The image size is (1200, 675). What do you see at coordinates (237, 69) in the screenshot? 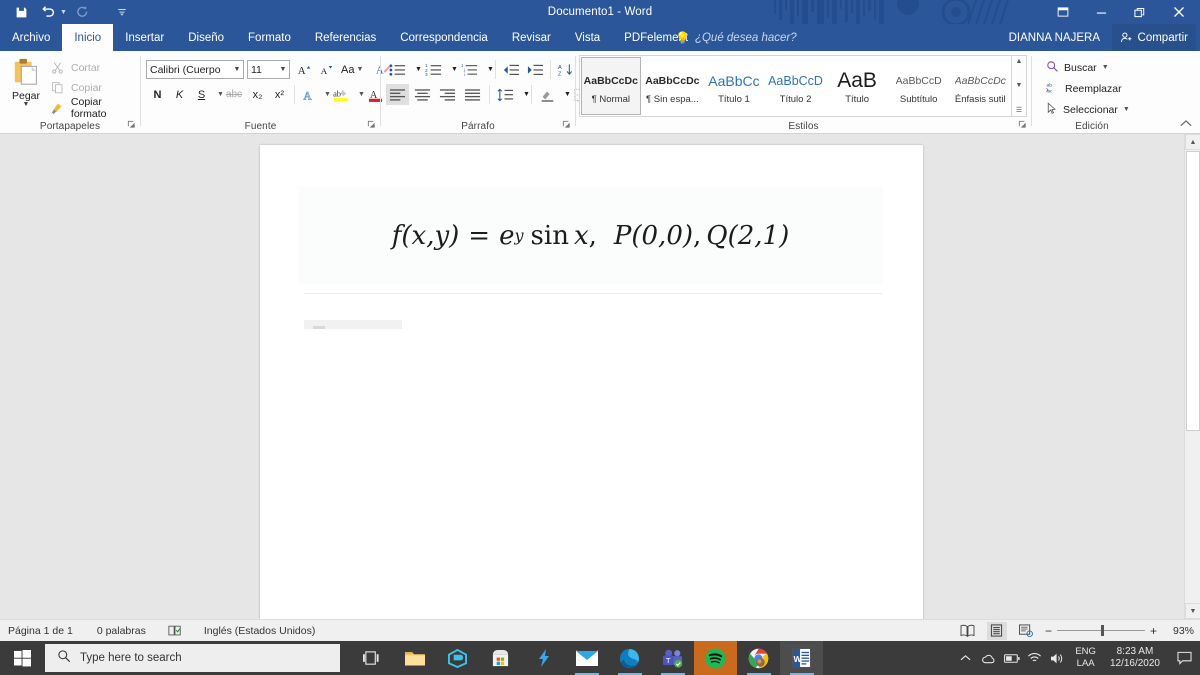
I see `font-family-caret-icon: ▼` at bounding box center [237, 69].